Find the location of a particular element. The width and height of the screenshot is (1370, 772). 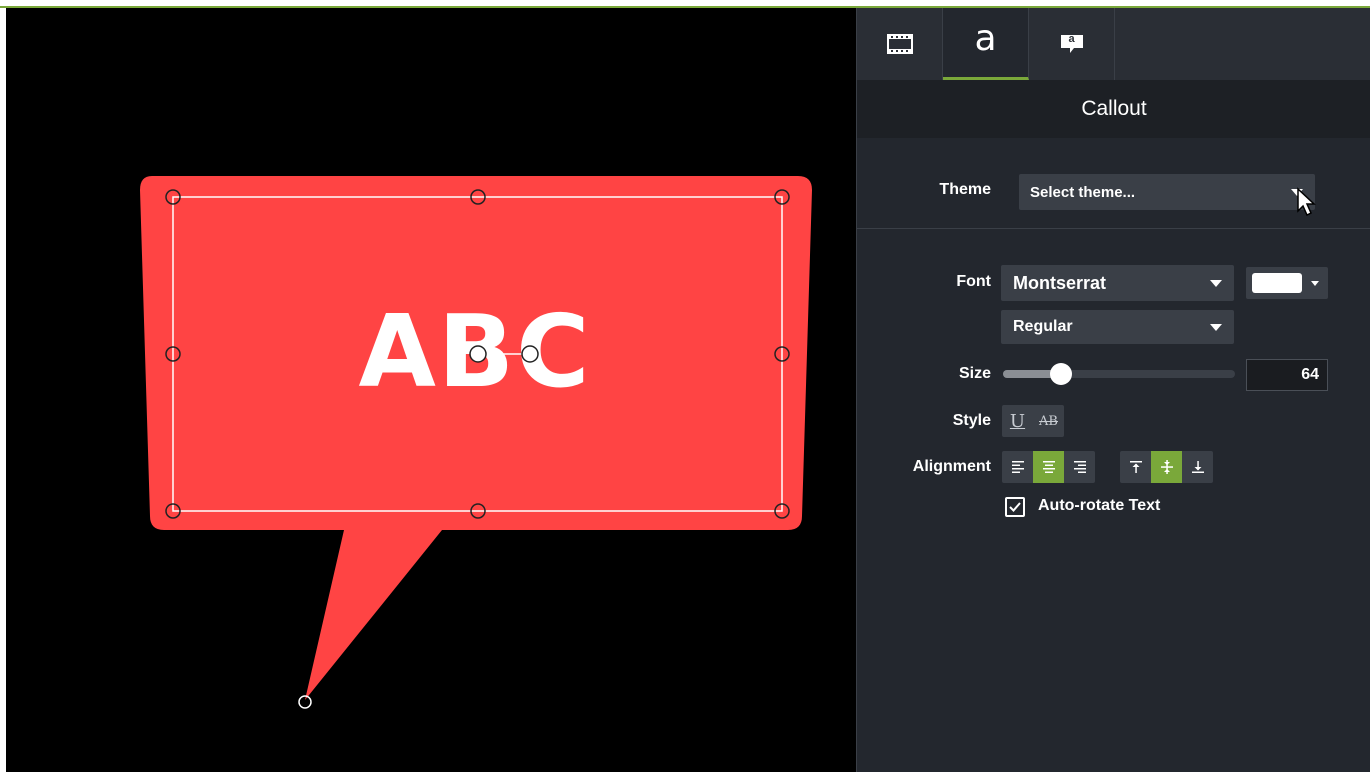

callout-icon-letter: a is located at coordinates (1071, 39).